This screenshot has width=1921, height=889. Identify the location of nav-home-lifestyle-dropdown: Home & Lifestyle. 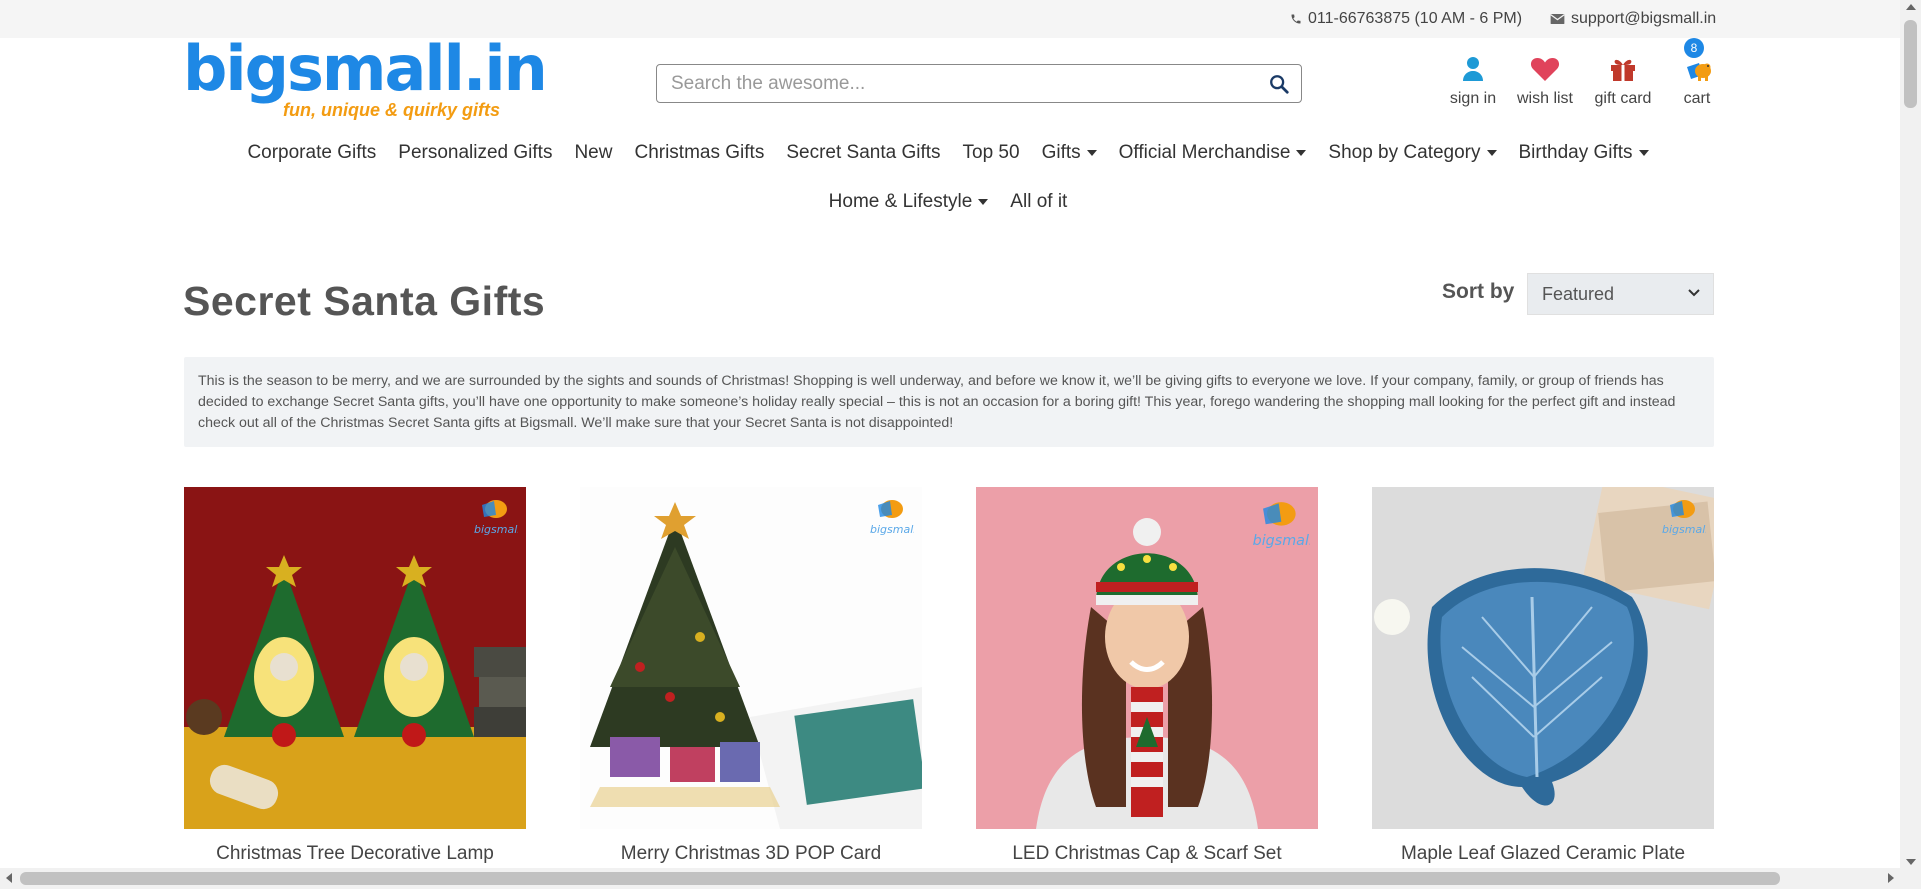
(909, 202).